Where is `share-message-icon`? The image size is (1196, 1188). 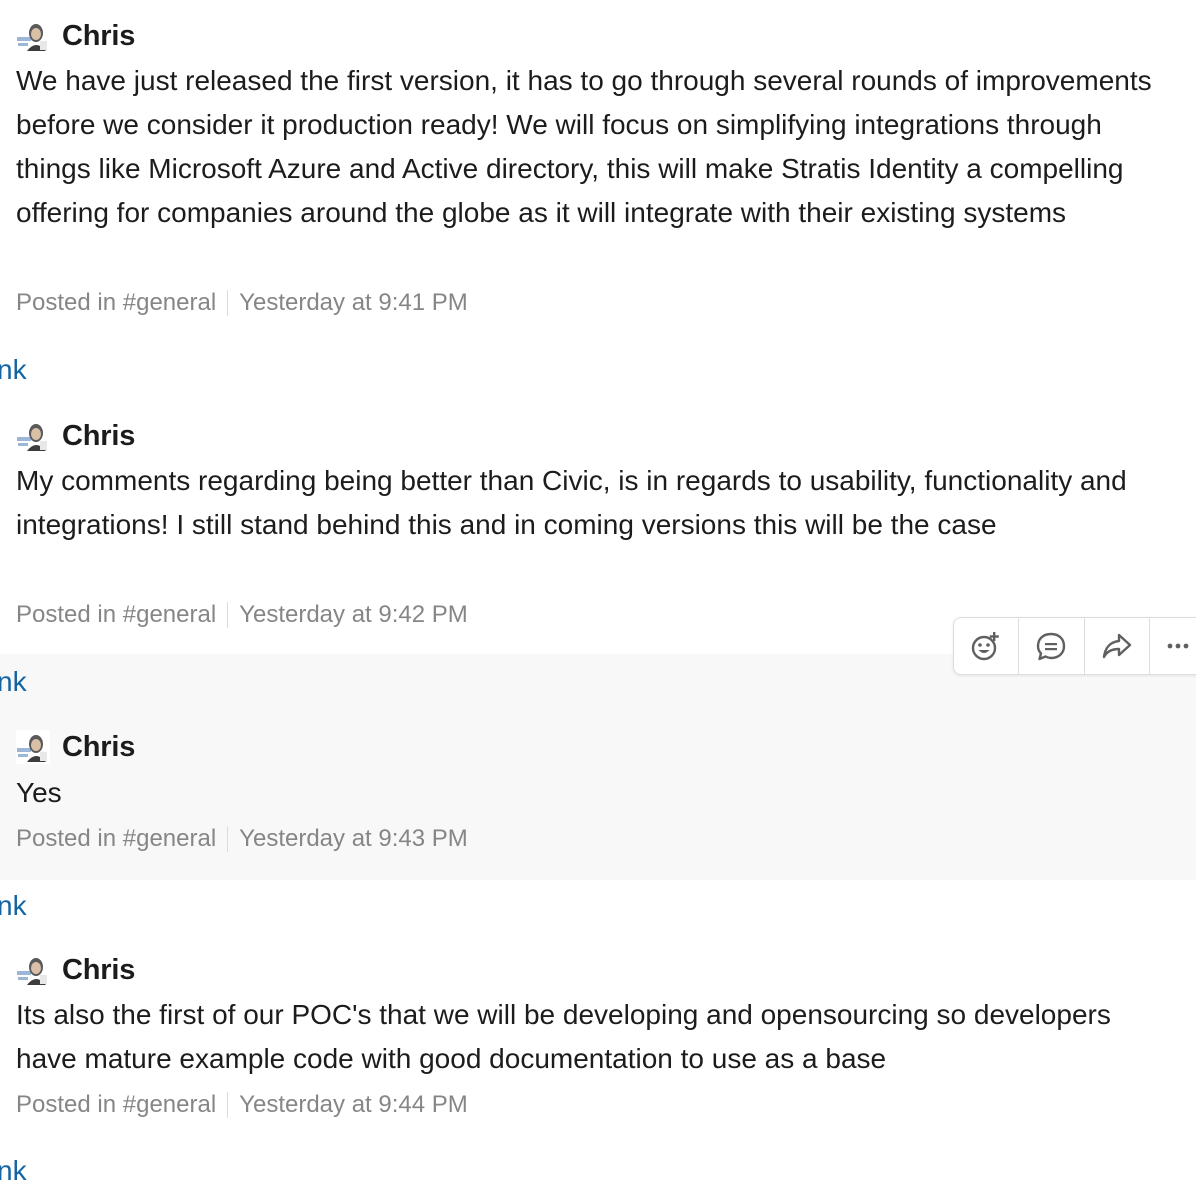
share-message-icon is located at coordinates (1116, 646).